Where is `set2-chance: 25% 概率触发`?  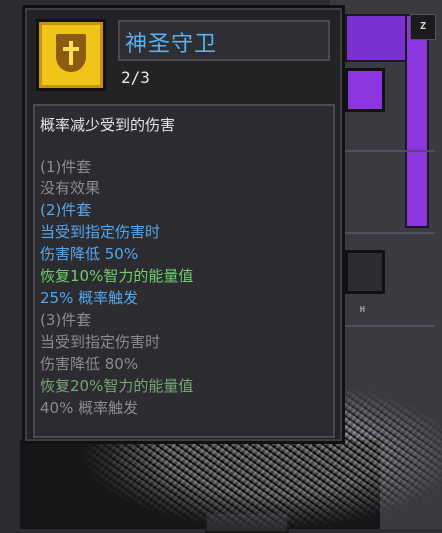
set2-chance: 25% 概率触发 is located at coordinates (89, 298).